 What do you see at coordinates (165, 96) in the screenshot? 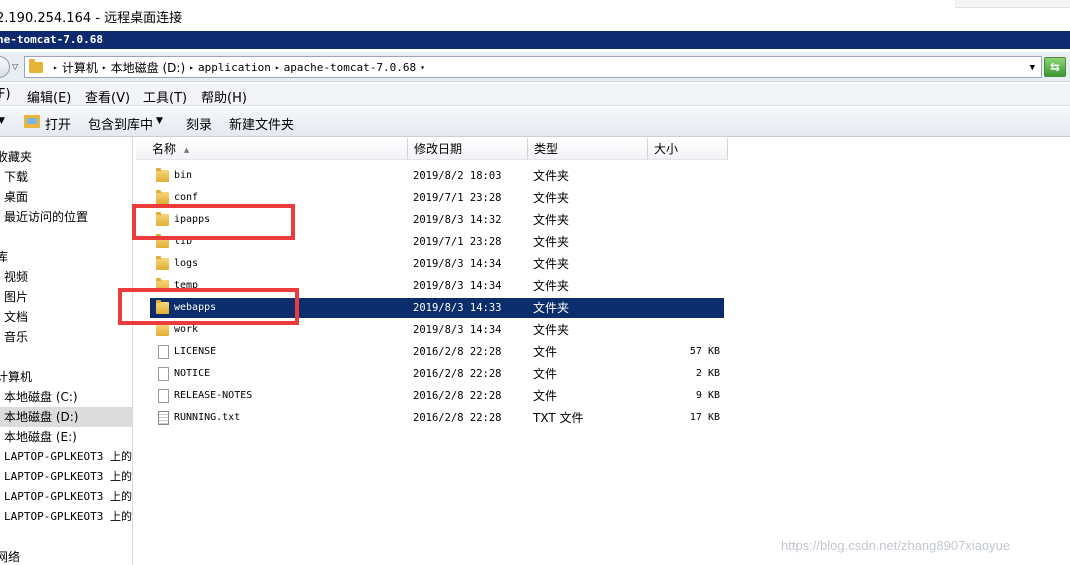
I see `menu-tools: 工具(T)` at bounding box center [165, 96].